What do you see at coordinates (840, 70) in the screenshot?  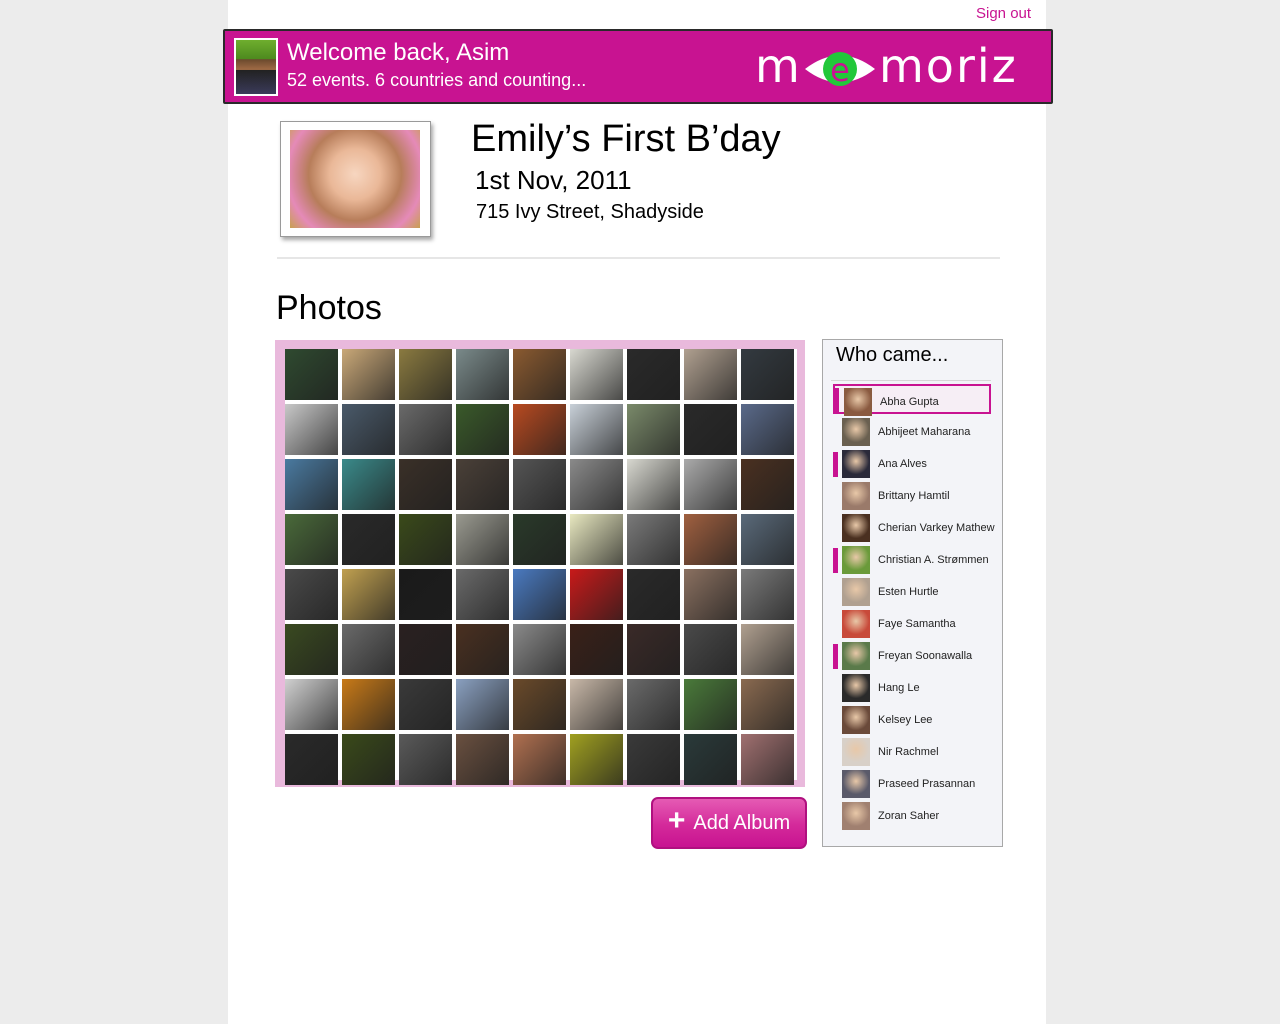 I see `eye-icon: e` at bounding box center [840, 70].